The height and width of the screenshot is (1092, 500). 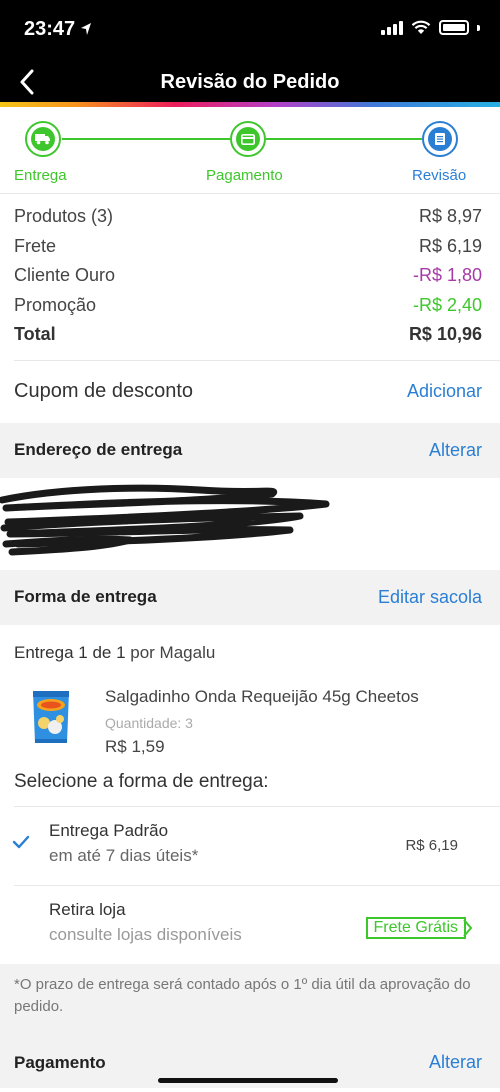 I want to click on status-indicators, so click(x=430, y=27).